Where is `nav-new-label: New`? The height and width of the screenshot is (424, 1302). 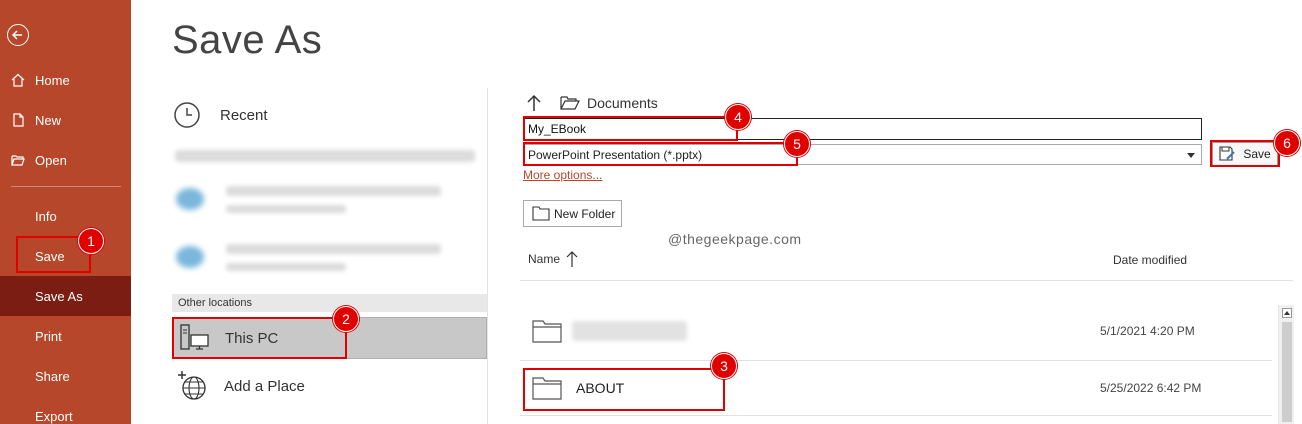 nav-new-label: New is located at coordinates (48, 120).